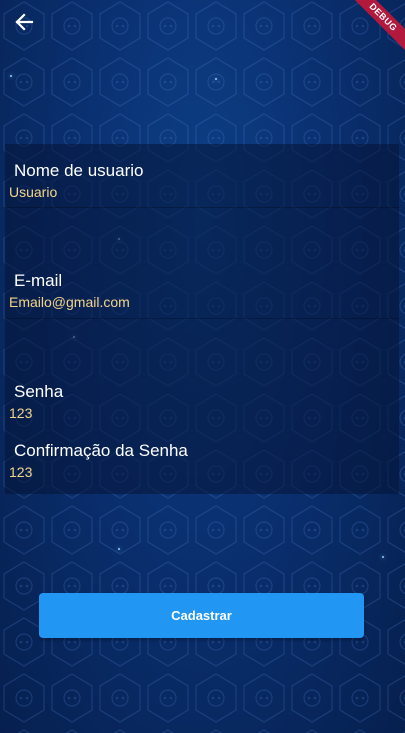 The height and width of the screenshot is (733, 405). Describe the element at coordinates (201, 615) in the screenshot. I see `register-button: Cadastrar` at that location.